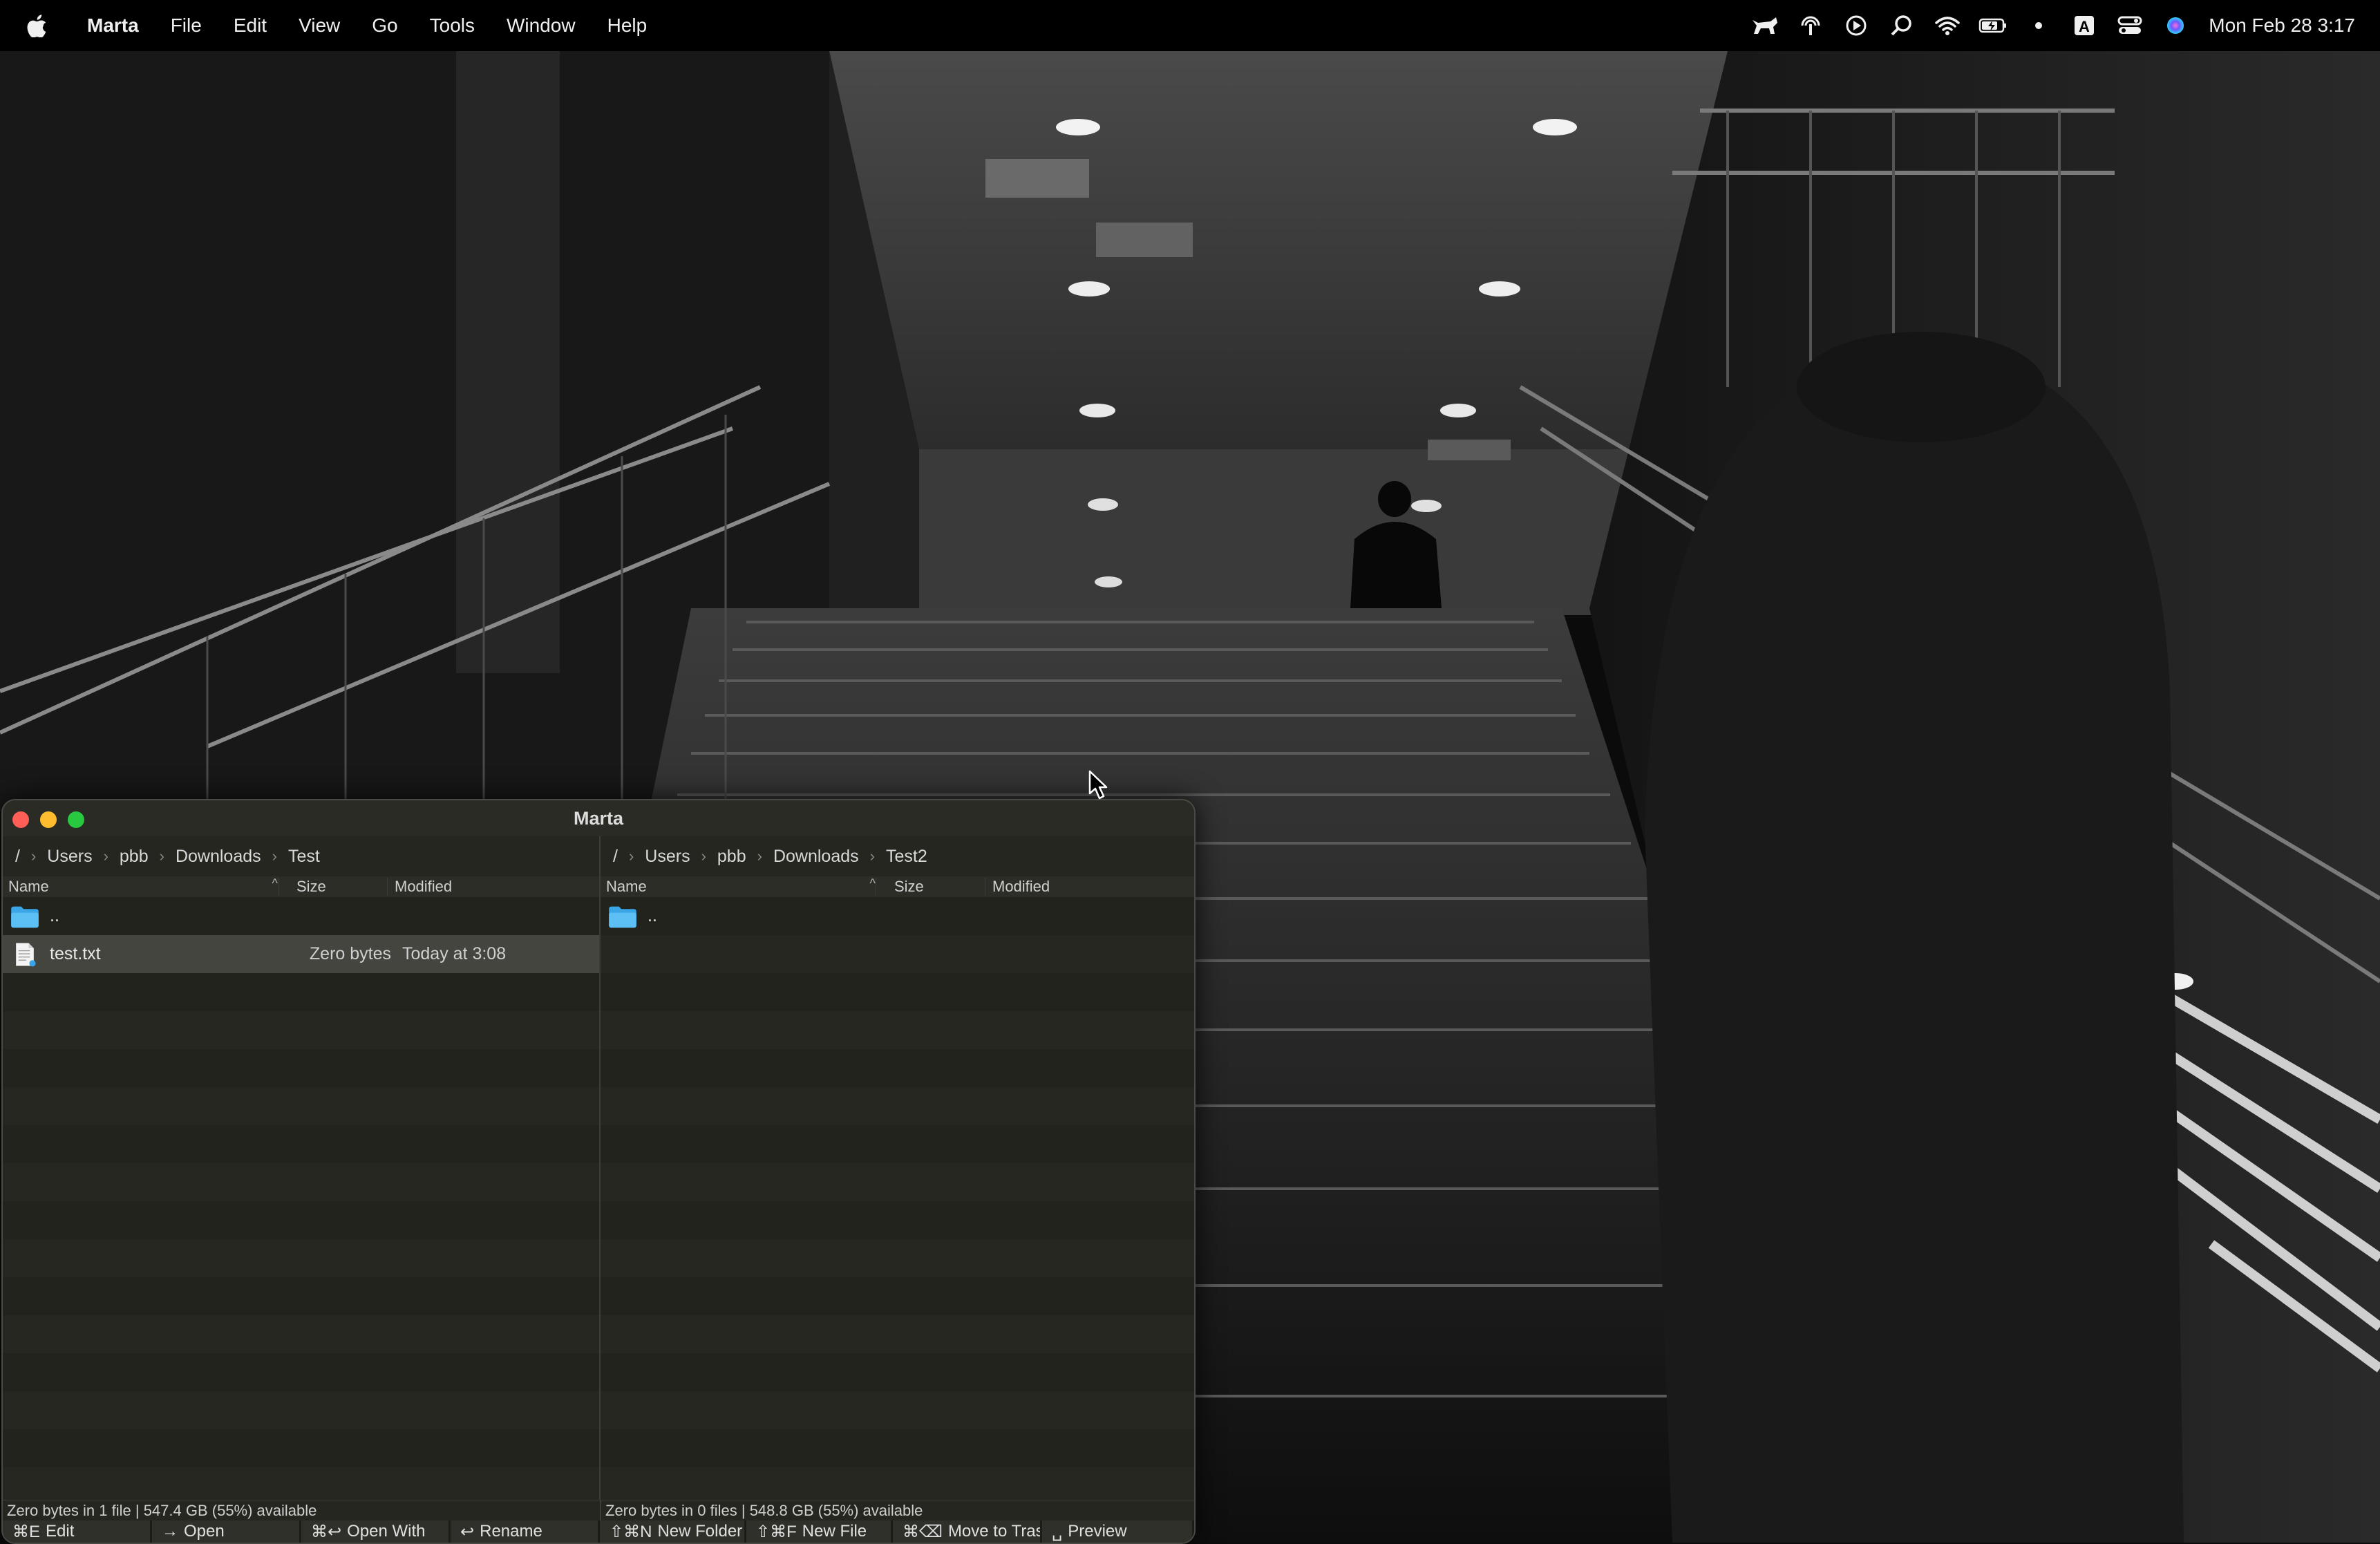  What do you see at coordinates (1947, 26) in the screenshot?
I see `wifi-icon` at bounding box center [1947, 26].